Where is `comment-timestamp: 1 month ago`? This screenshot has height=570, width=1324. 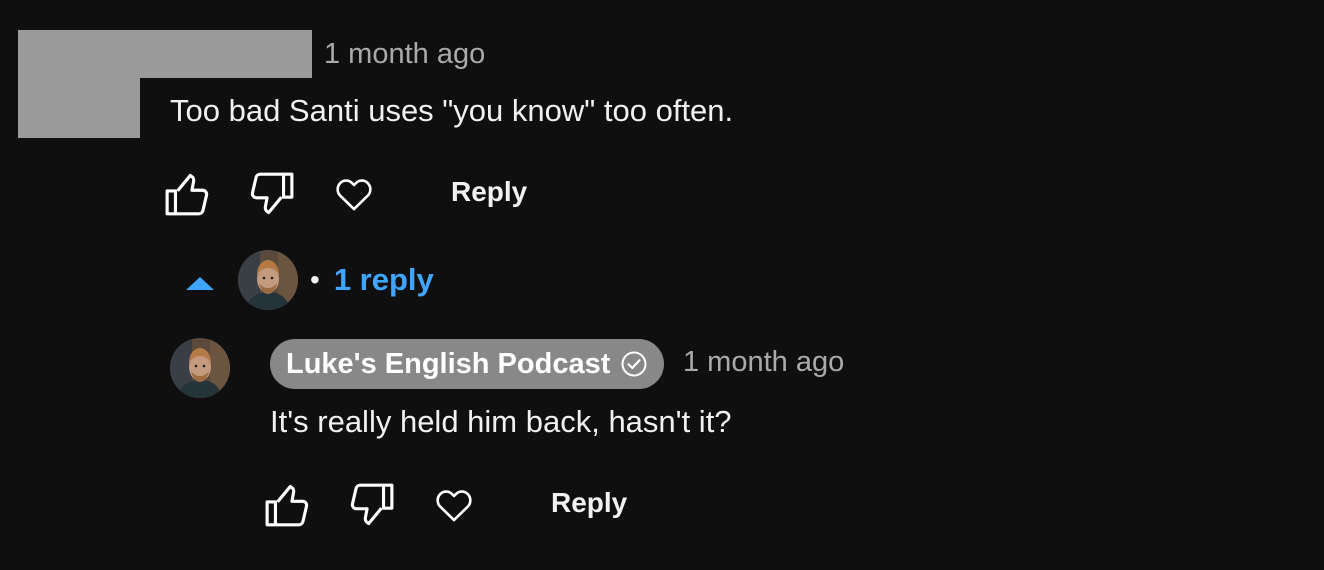 comment-timestamp: 1 month ago is located at coordinates (404, 54).